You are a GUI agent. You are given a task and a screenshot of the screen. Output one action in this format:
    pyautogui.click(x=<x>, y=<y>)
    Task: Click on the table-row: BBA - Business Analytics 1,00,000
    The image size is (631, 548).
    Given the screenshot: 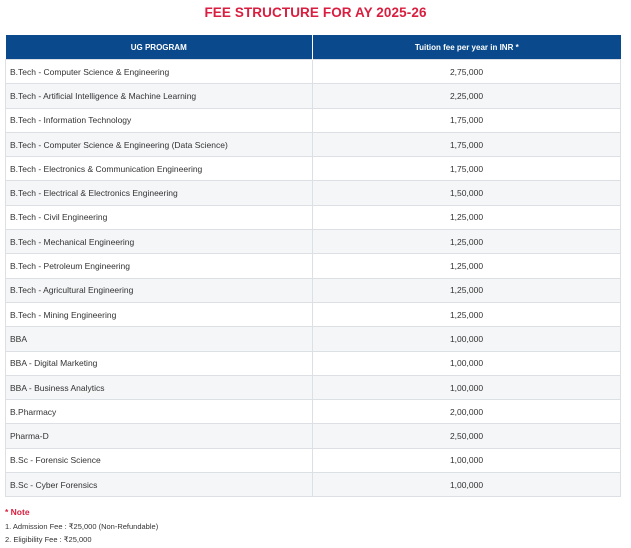 What is the action you would take?
    pyautogui.click(x=313, y=387)
    